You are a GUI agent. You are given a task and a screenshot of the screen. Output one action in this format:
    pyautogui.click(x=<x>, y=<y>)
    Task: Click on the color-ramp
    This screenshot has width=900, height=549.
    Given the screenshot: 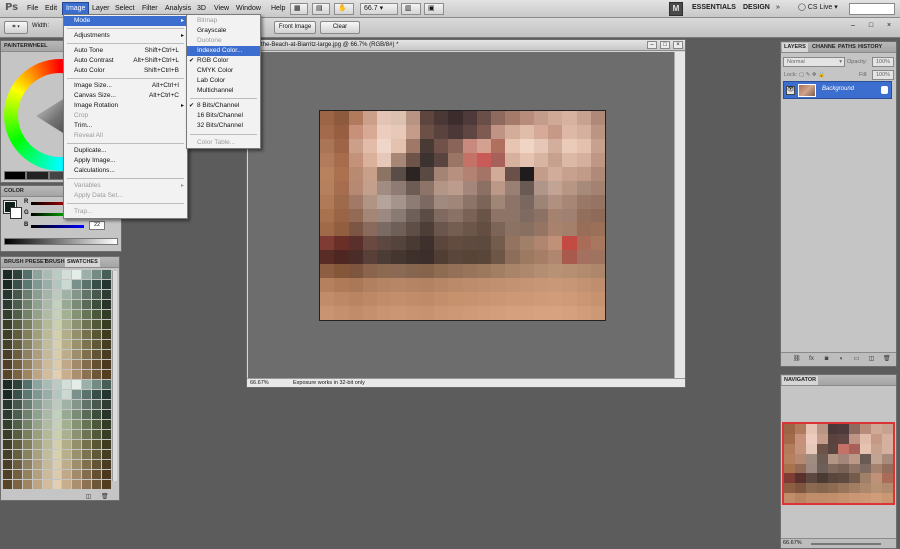 What is the action you would take?
    pyautogui.click(x=61, y=241)
    